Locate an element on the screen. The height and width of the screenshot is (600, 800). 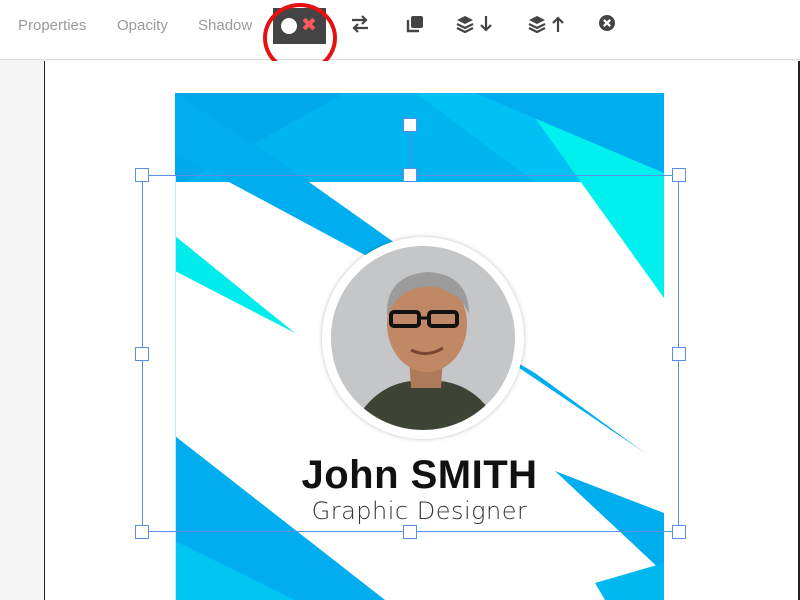
avatar-frame is located at coordinates (423, 338).